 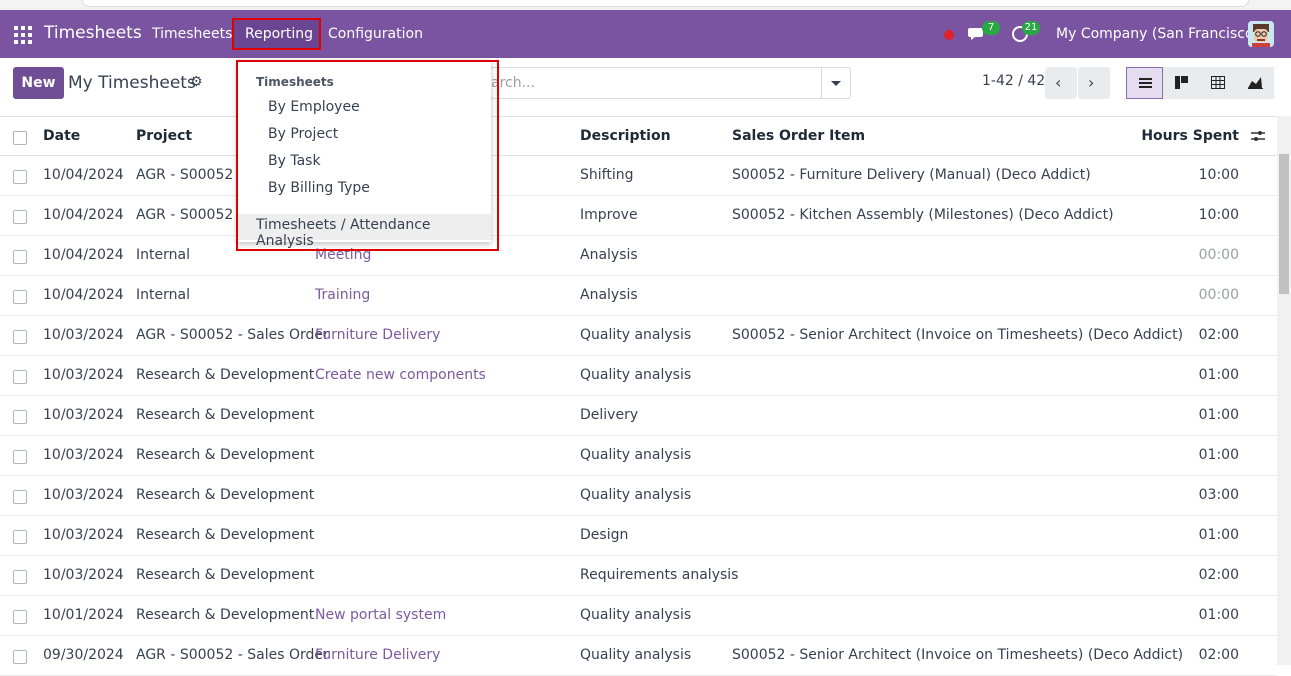 I want to click on app-brand: Timesheets, so click(x=93, y=33).